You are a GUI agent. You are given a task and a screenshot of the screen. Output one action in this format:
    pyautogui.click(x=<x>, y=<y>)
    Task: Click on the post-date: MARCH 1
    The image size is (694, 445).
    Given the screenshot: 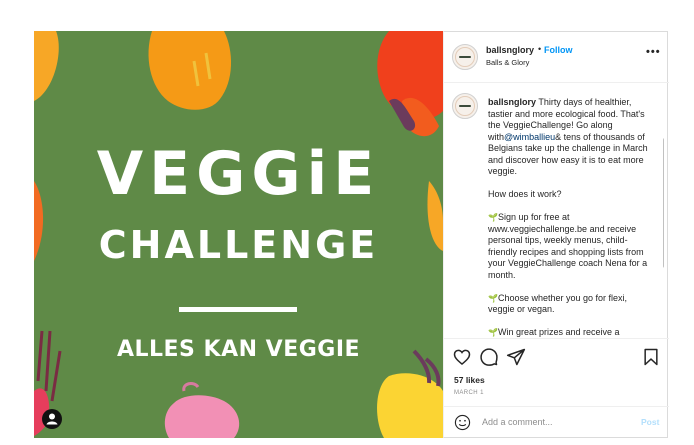 What is the action you would take?
    pyautogui.click(x=469, y=393)
    